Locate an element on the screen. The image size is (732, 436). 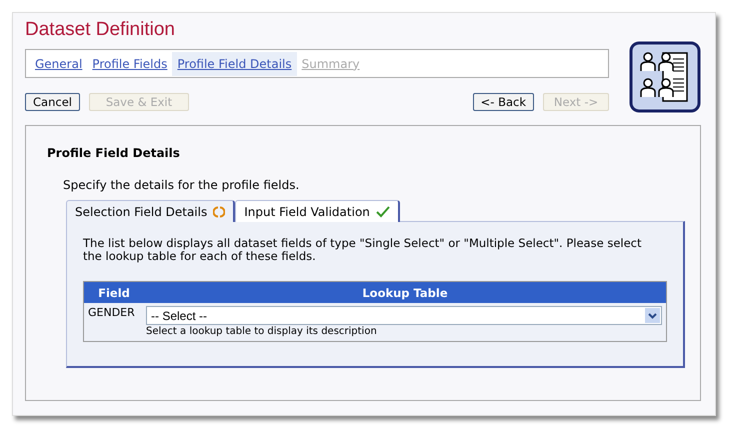
lookup-dropdown: -- Select -- is located at coordinates (404, 315).